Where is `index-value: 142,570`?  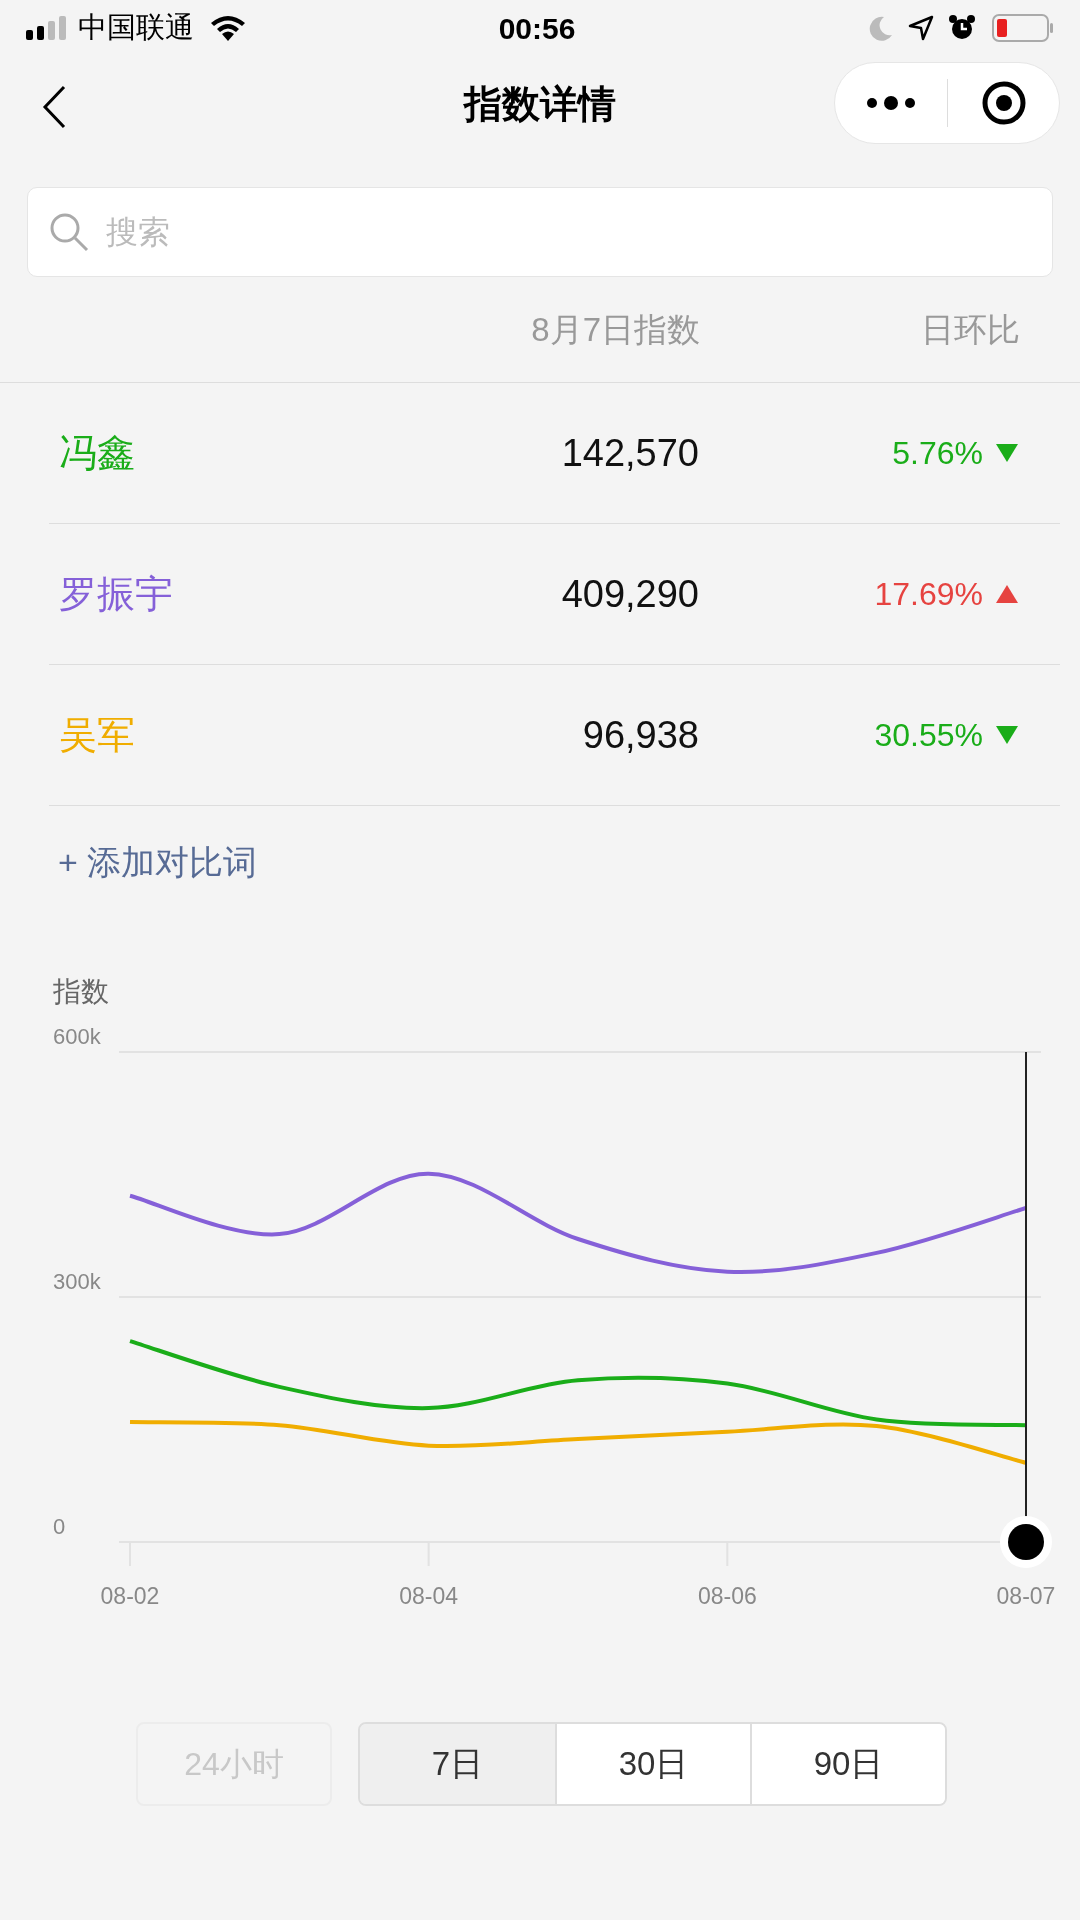 index-value: 142,570 is located at coordinates (629, 453).